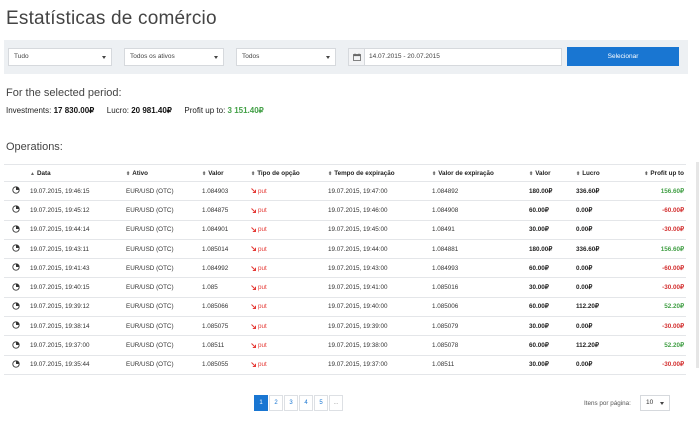 The width and height of the screenshot is (700, 421). Describe the element at coordinates (658, 173) in the screenshot. I see `header-profit-up: ⬍ Profit up to` at that location.